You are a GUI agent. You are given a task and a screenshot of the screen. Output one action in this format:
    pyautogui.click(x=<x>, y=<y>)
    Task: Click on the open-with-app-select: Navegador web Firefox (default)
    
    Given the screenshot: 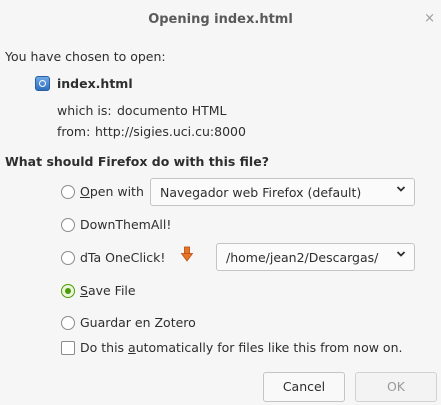 What is the action you would take?
    pyautogui.click(x=282, y=192)
    